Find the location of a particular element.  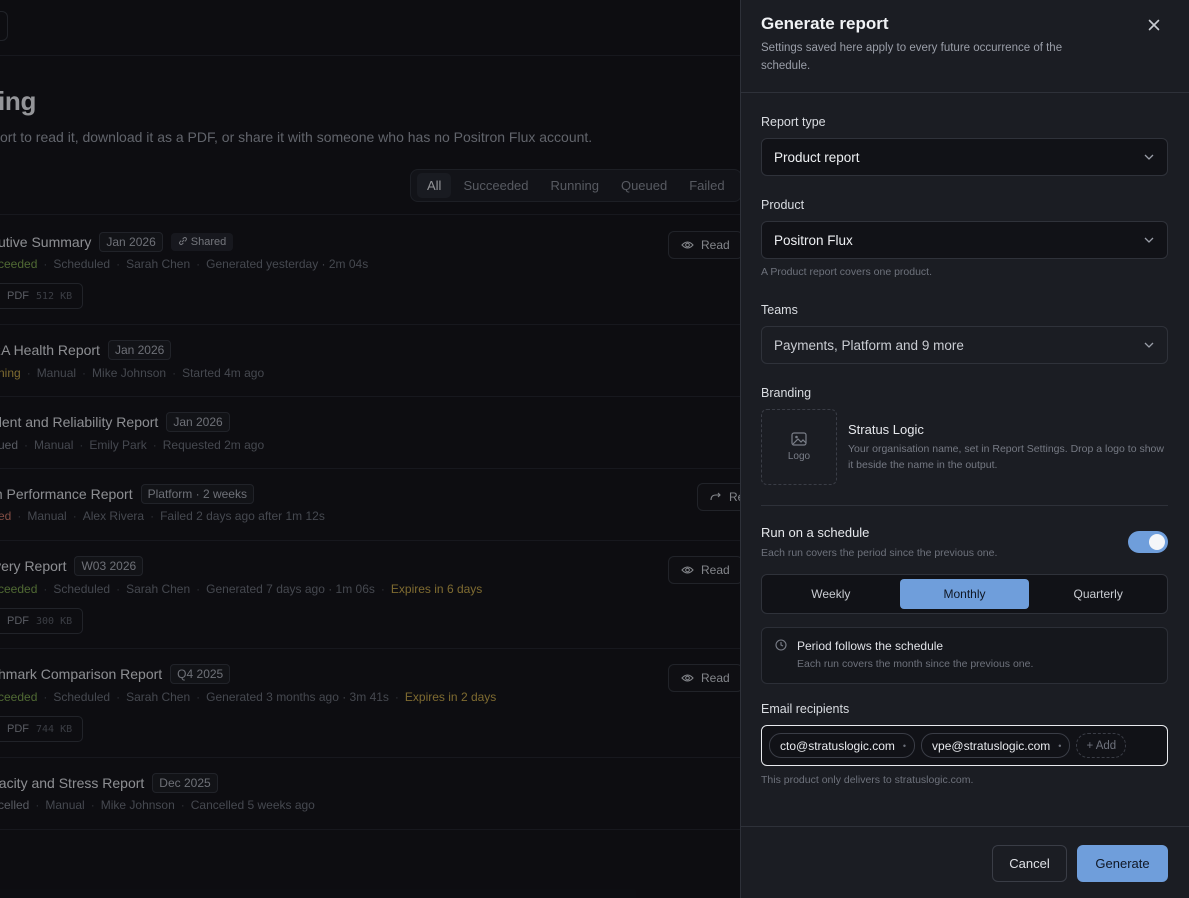

schedule-title: Run on a schedule is located at coordinates (815, 532).